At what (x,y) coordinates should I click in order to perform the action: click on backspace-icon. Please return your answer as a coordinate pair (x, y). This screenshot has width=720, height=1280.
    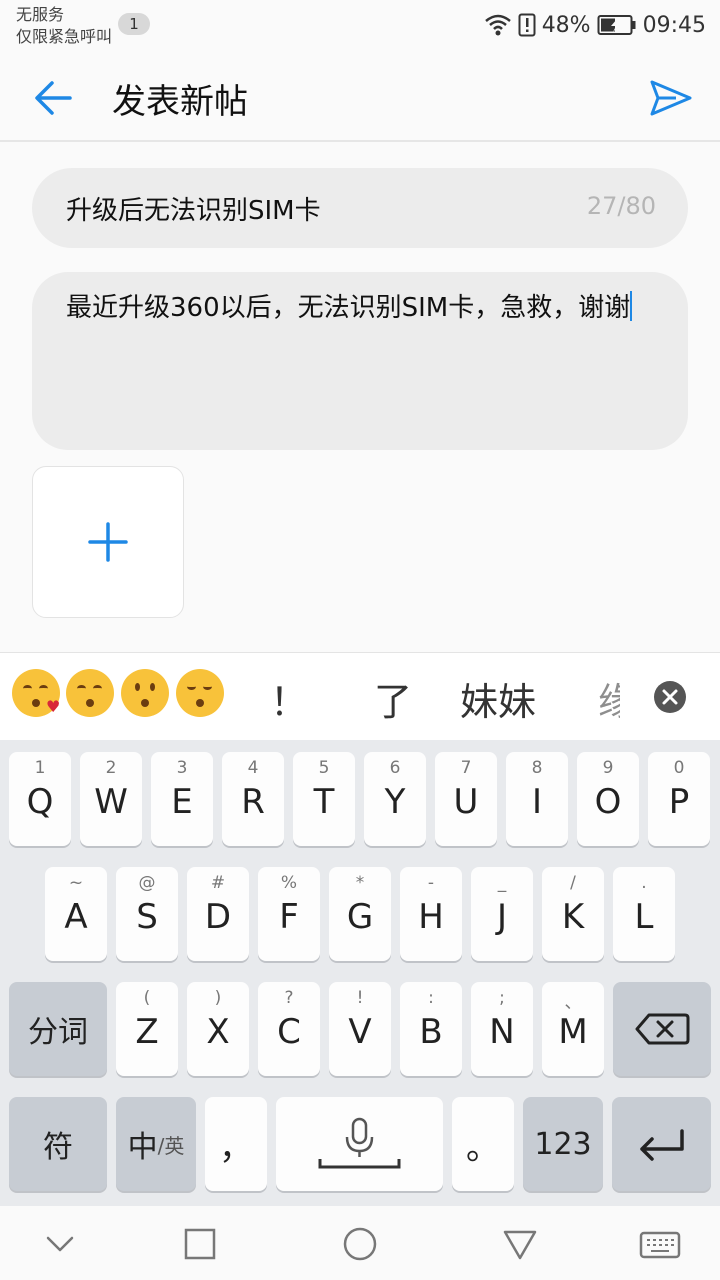
    Looking at the image, I should click on (662, 1029).